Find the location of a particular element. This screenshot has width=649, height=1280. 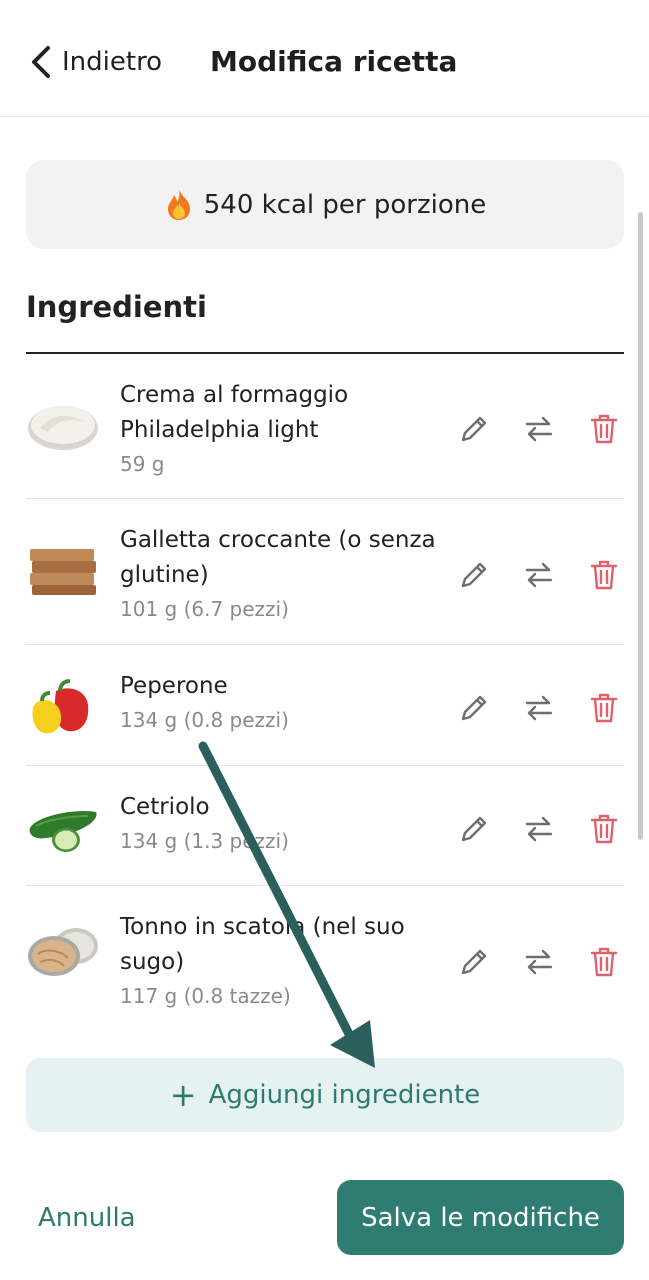

footer-bar: Annulla Salva le modifiche is located at coordinates (324, 1217).